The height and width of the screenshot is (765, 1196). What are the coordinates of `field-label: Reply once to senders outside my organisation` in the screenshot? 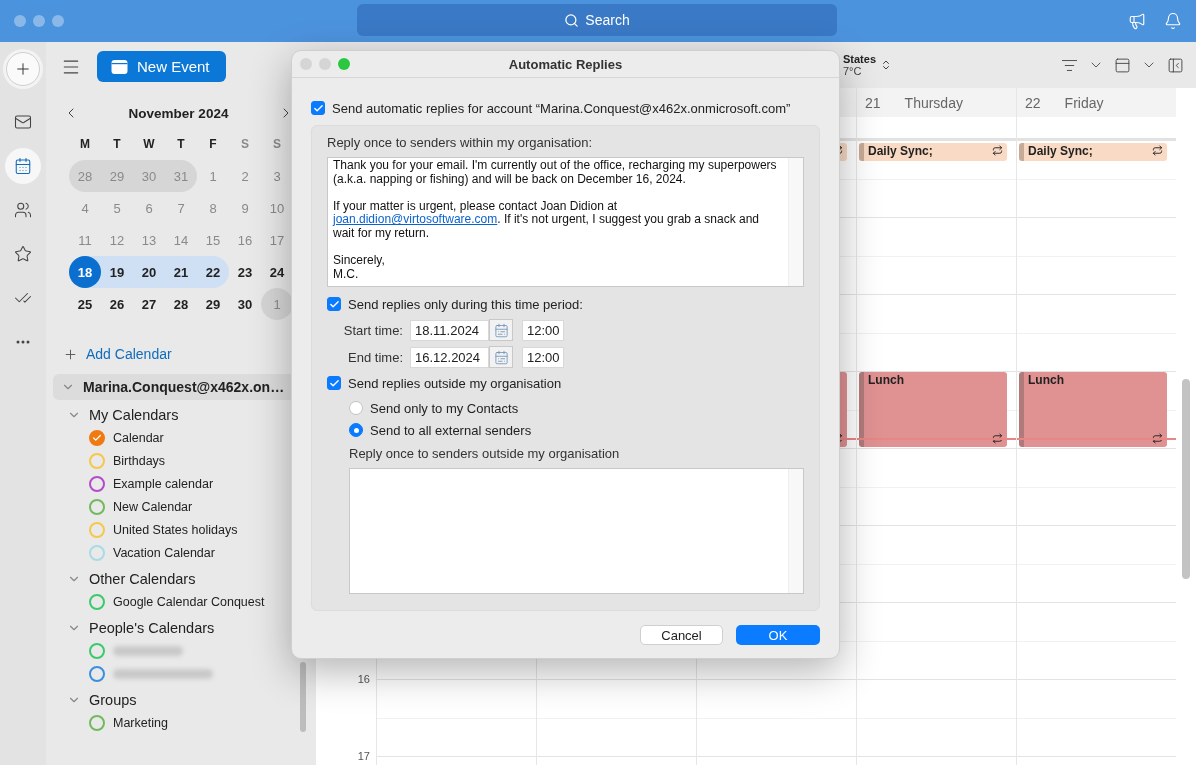 It's located at (485, 453).